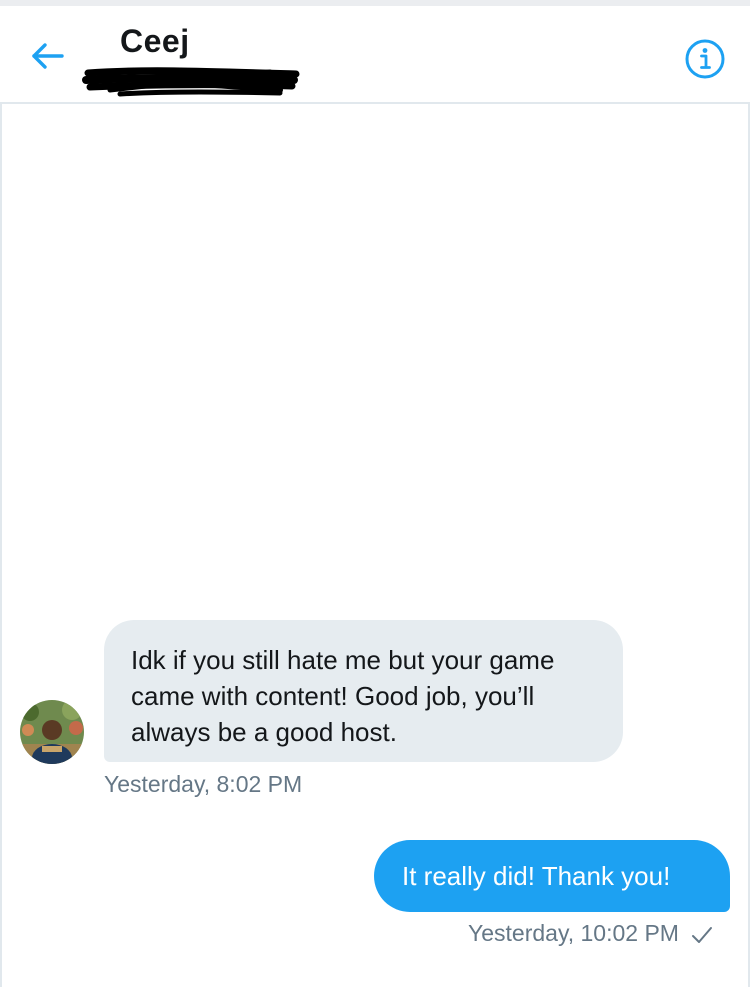 The image size is (750, 987). I want to click on redacted-handle-scribble, so click(191, 82).